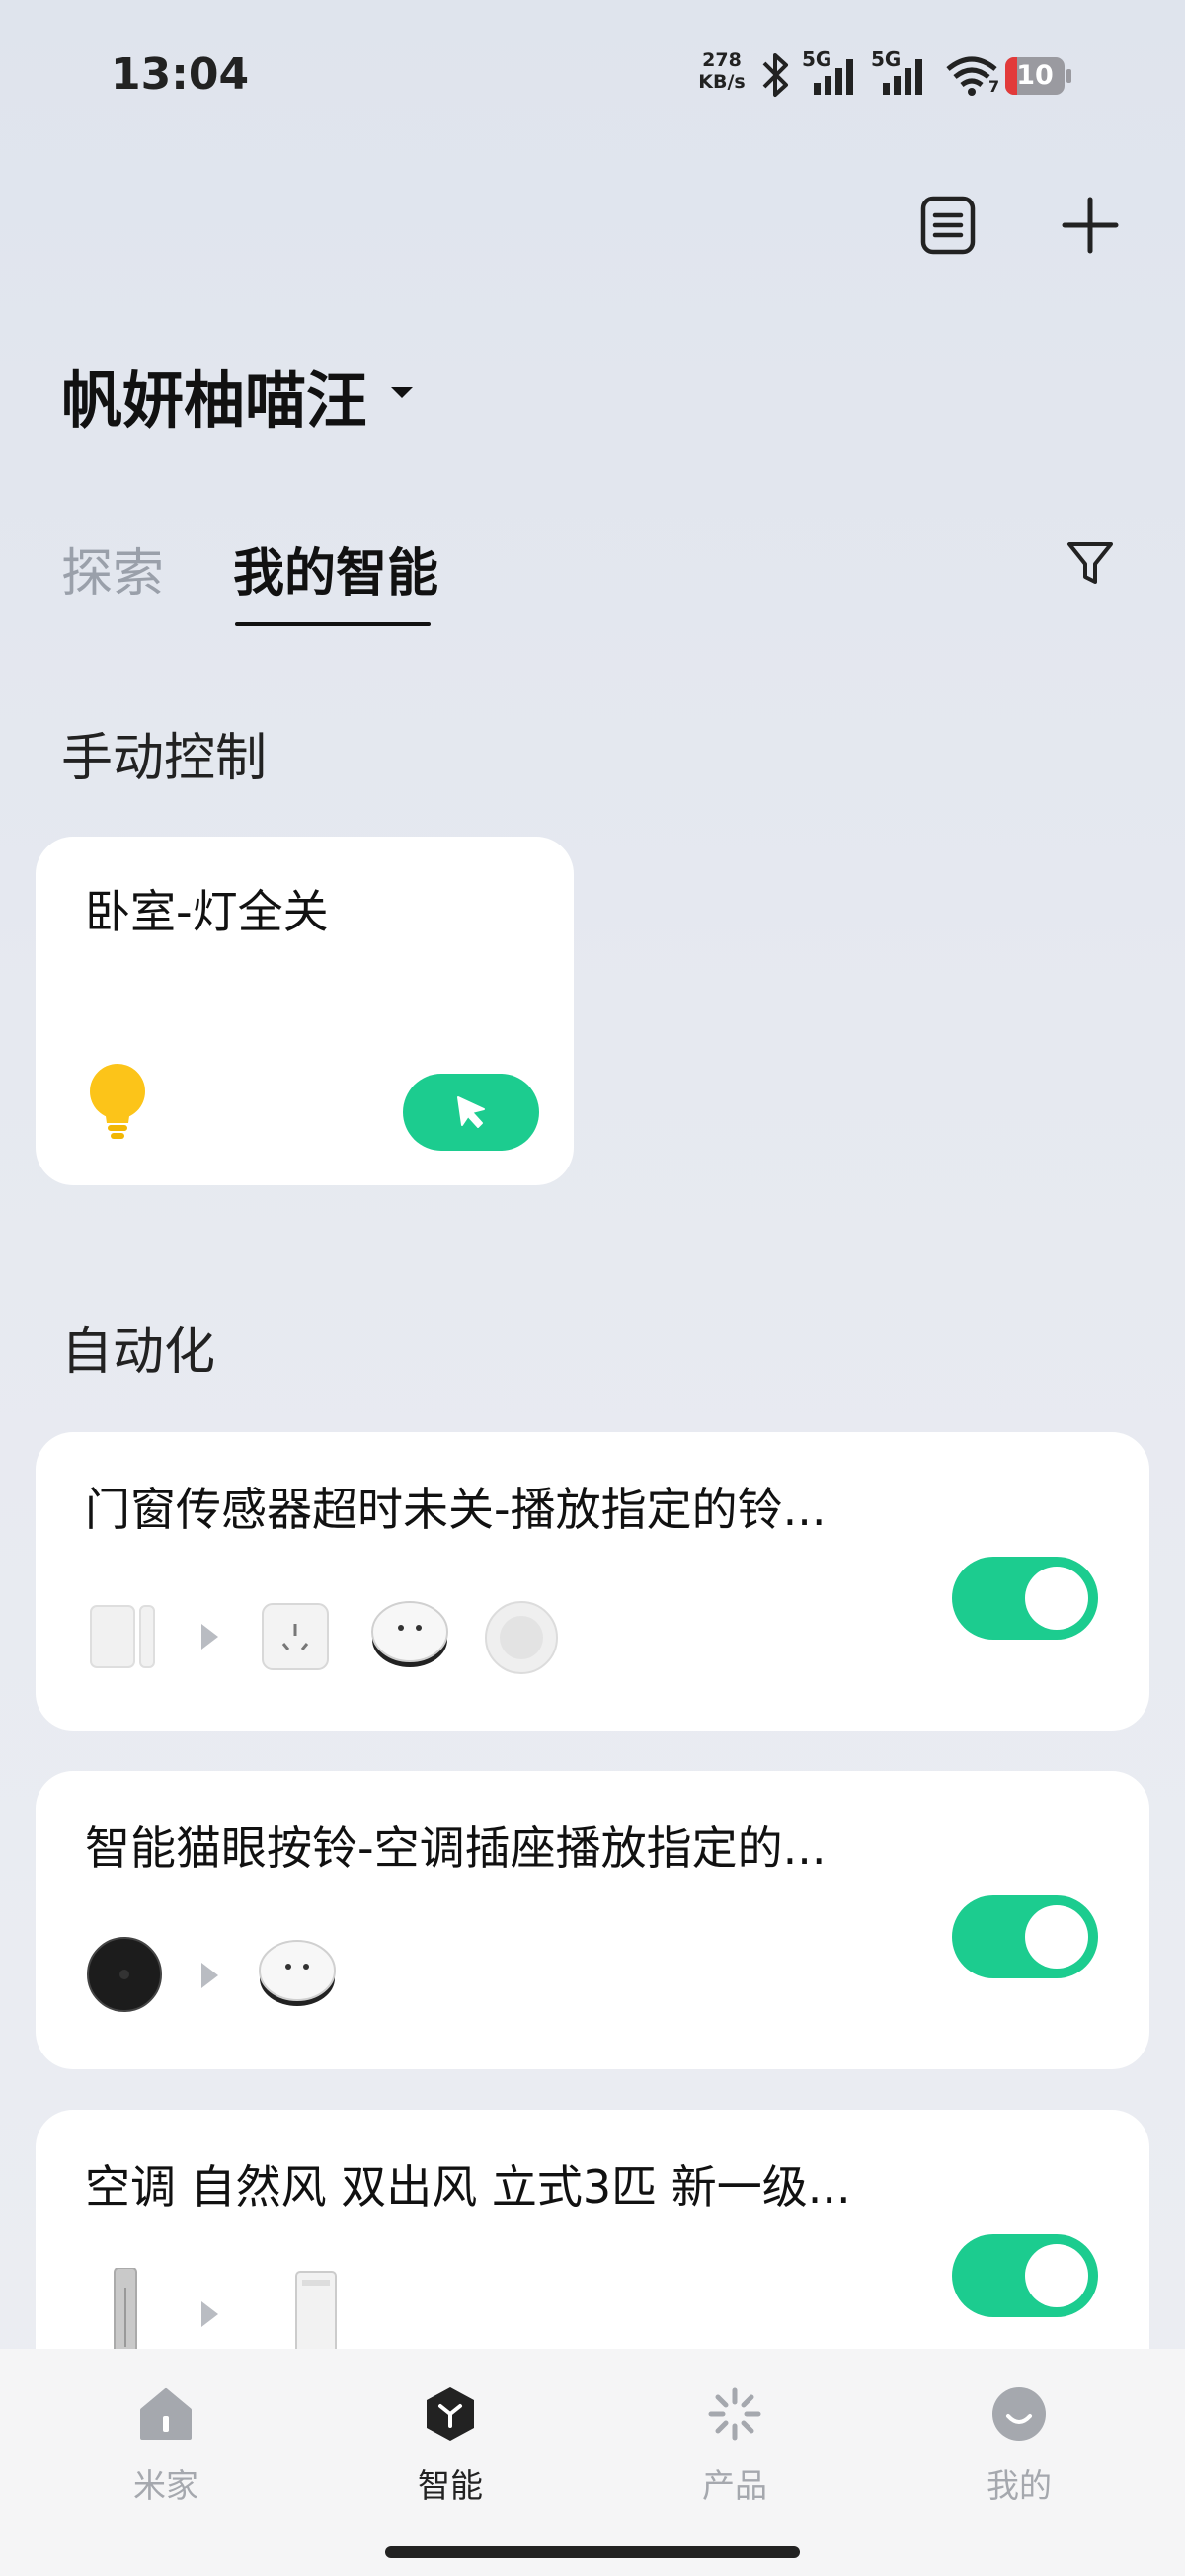  What do you see at coordinates (735, 2445) in the screenshot?
I see `nav-item-product: 产品` at bounding box center [735, 2445].